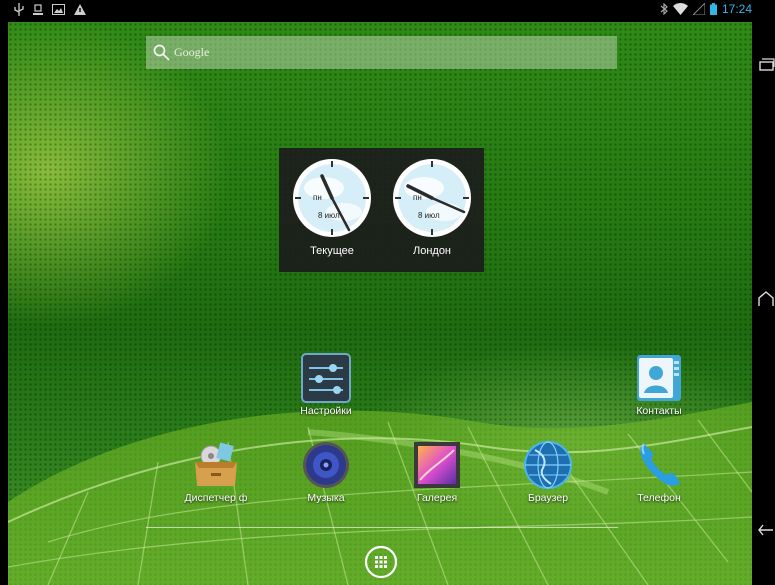 This screenshot has width=775, height=585. I want to click on back-icon, so click(766, 530).